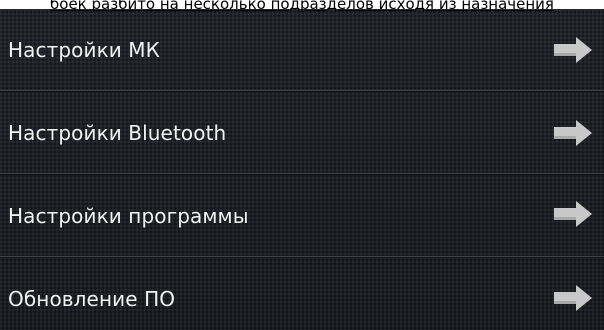  I want to click on menu-item-label: Настройки МК, so click(84, 50).